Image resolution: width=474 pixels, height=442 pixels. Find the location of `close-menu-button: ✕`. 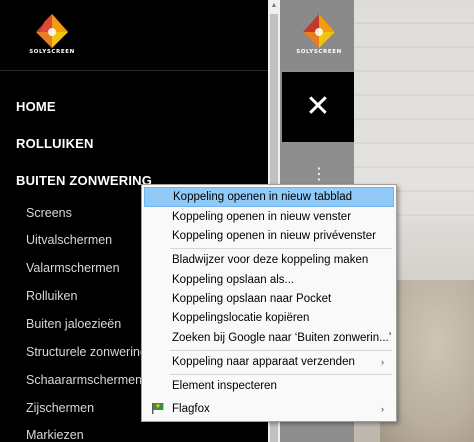

close-menu-button: ✕ is located at coordinates (318, 107).